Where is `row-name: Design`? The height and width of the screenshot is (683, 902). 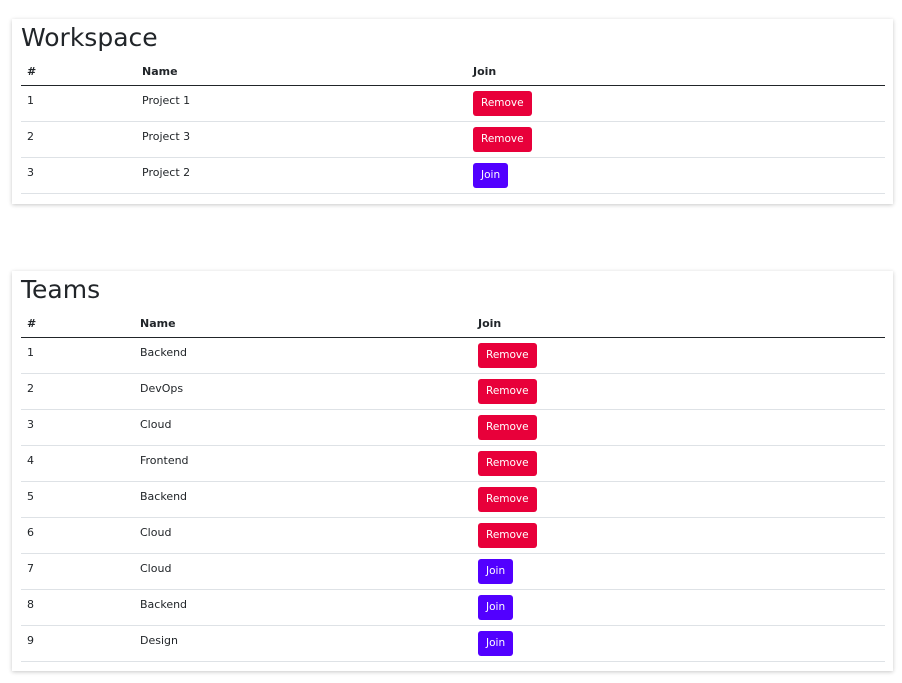
row-name: Design is located at coordinates (306, 643).